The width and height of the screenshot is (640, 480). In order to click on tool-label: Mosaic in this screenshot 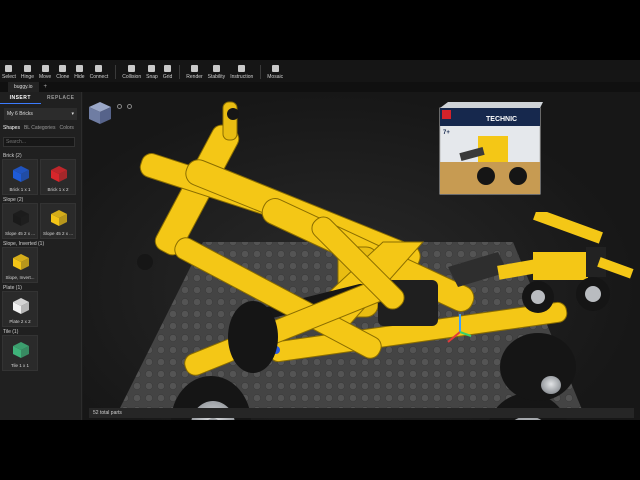, I will do `click(275, 77)`.